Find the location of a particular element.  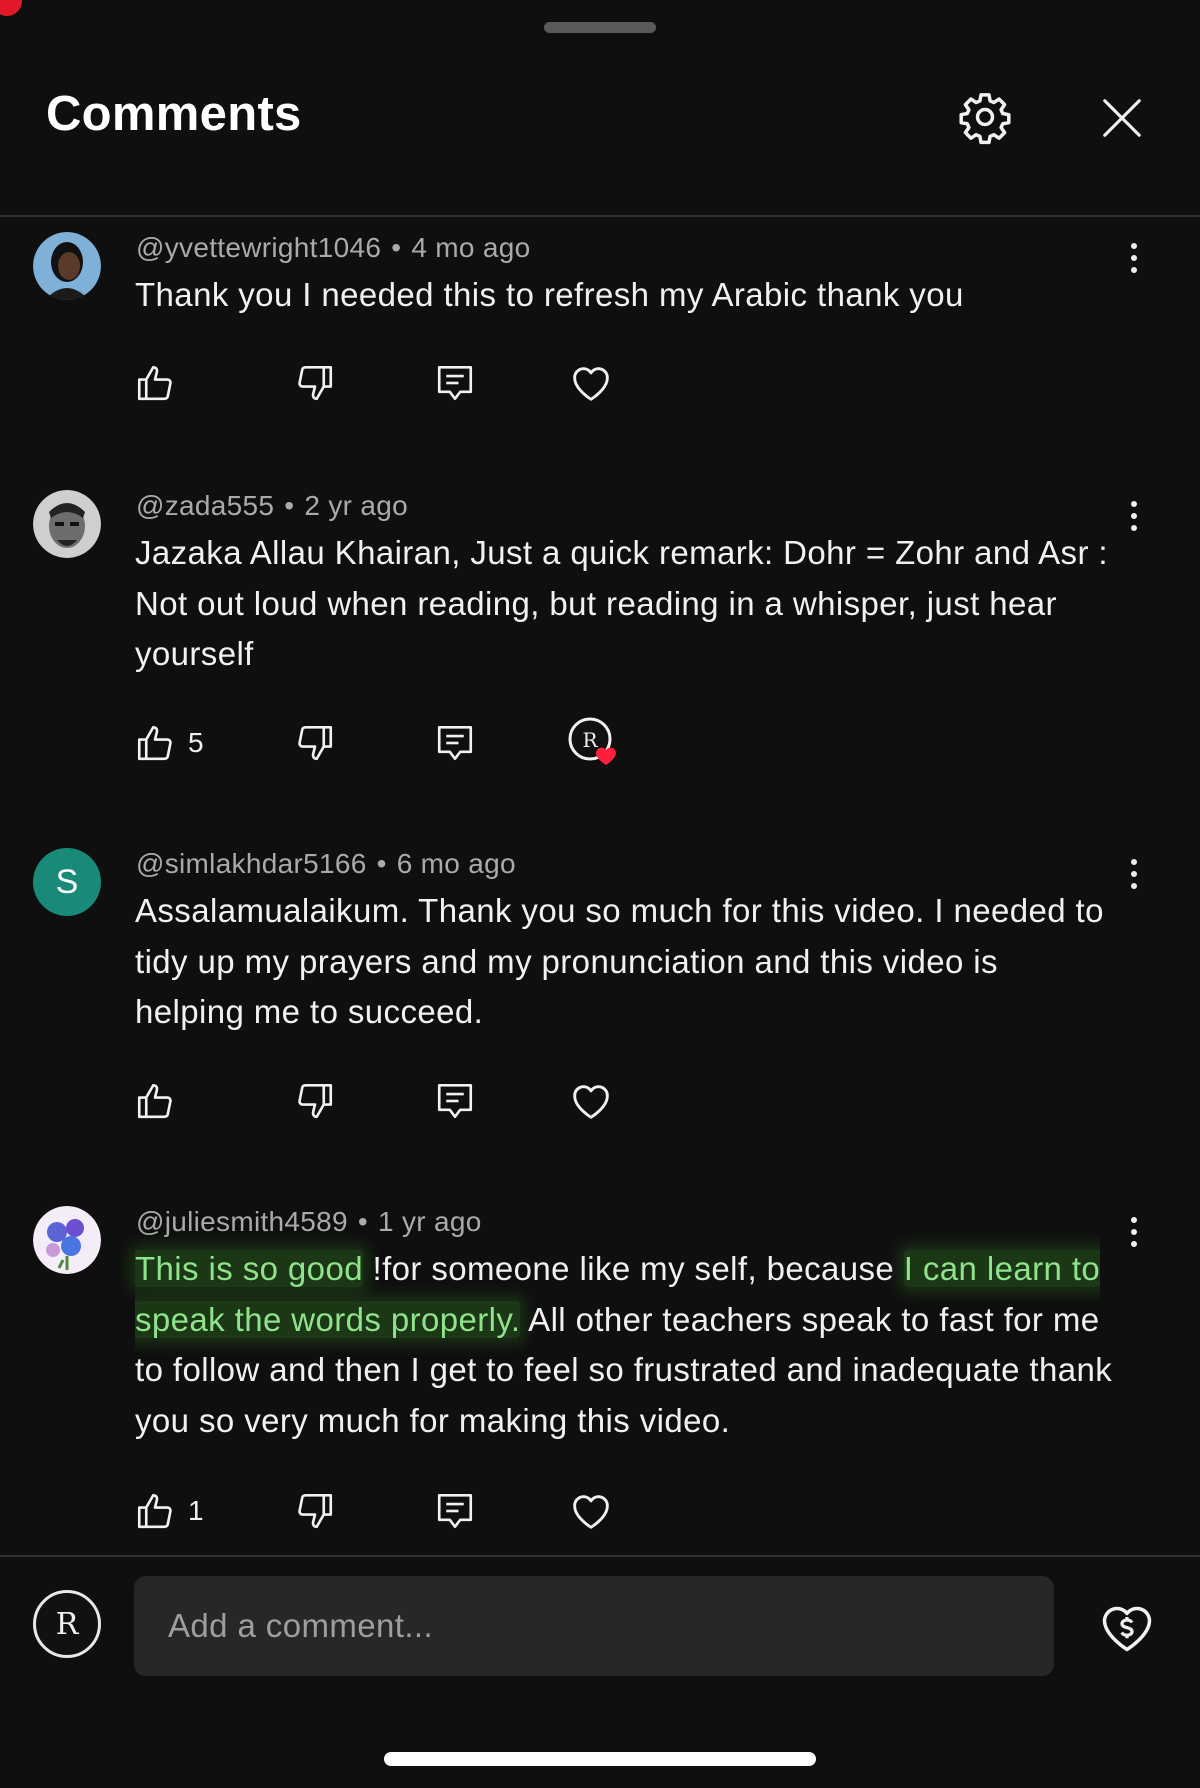

header-divider is located at coordinates (600, 216).